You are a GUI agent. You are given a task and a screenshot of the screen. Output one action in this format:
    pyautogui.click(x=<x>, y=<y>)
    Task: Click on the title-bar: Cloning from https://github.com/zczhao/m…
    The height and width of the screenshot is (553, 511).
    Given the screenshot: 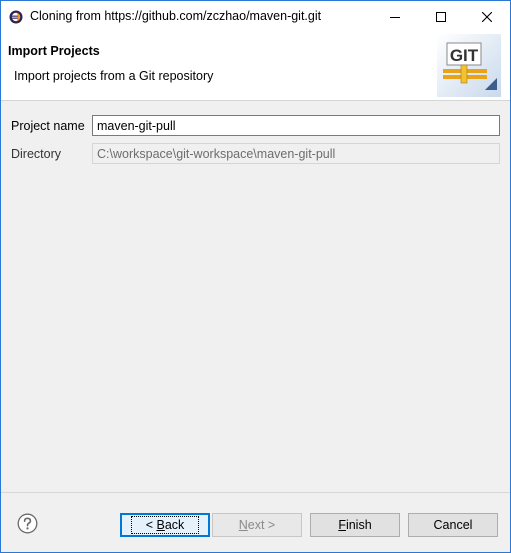 What is the action you would take?
    pyautogui.click(x=255, y=16)
    